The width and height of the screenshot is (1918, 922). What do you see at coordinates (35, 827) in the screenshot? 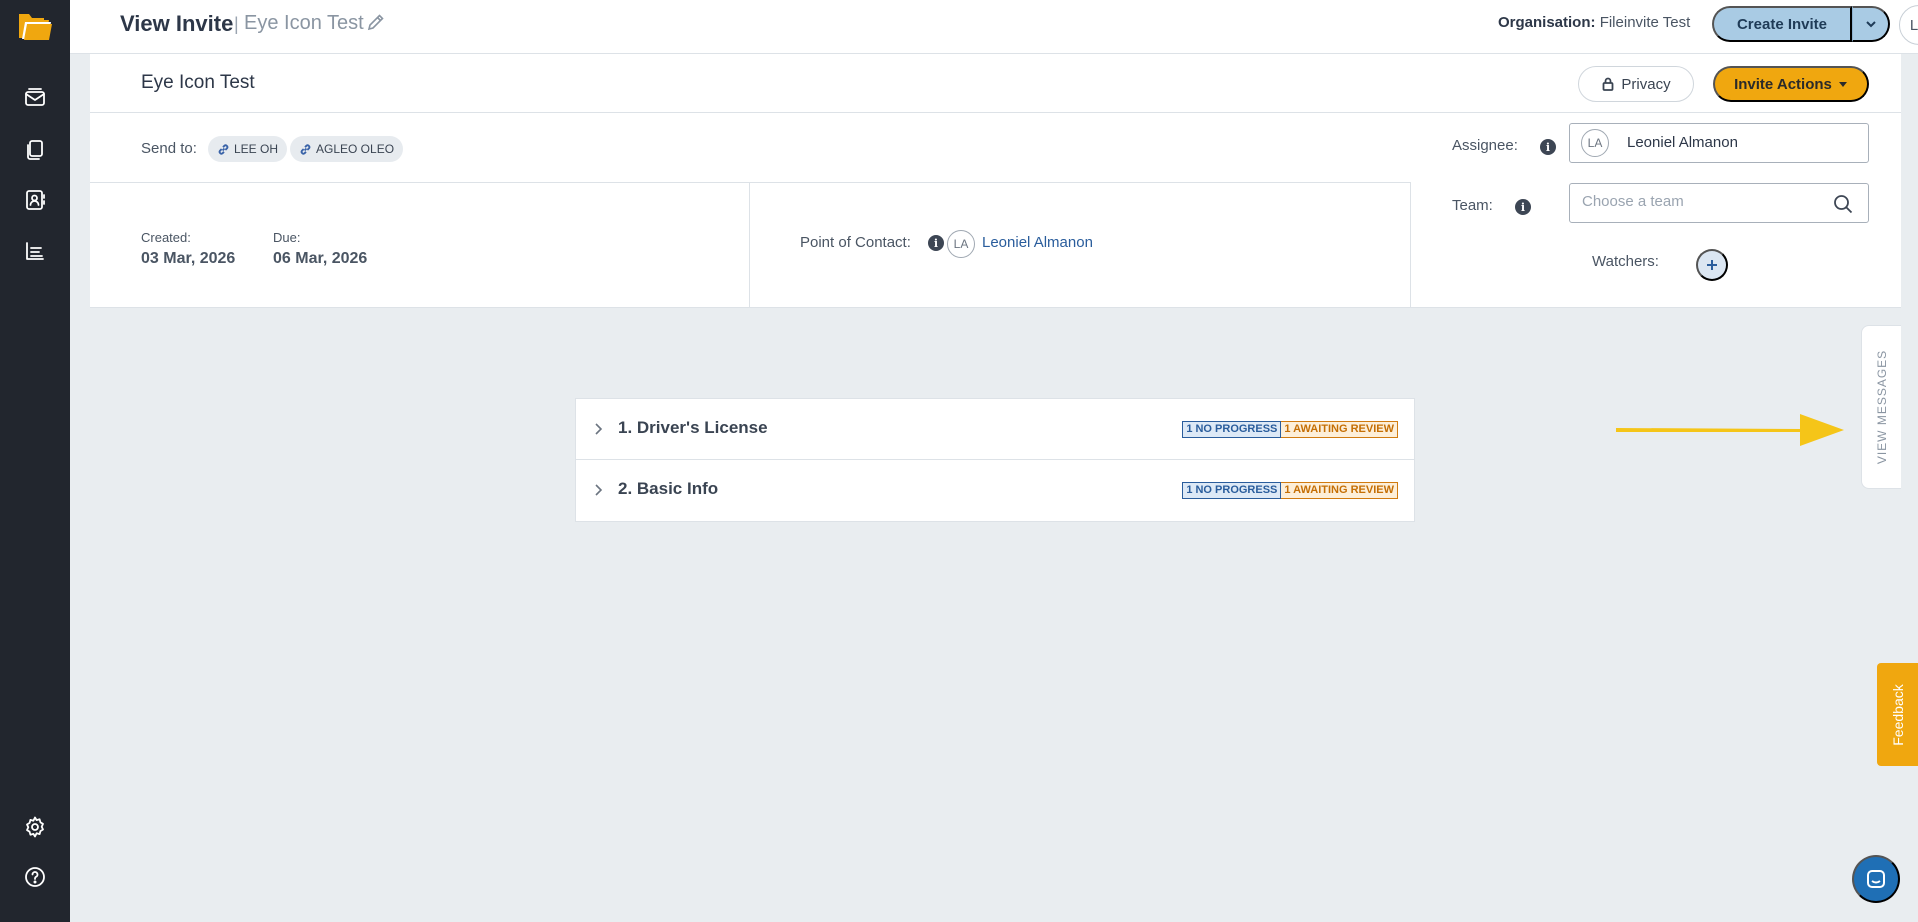
I see `gear-icon` at bounding box center [35, 827].